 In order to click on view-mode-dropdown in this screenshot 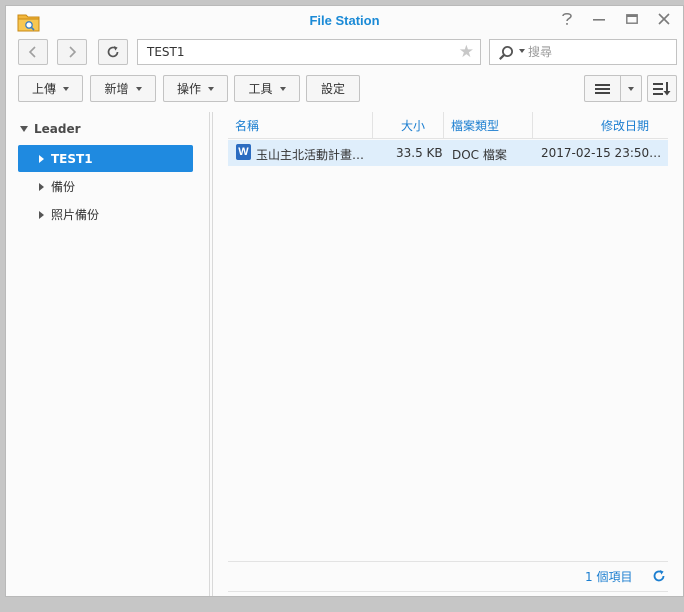, I will do `click(631, 88)`.